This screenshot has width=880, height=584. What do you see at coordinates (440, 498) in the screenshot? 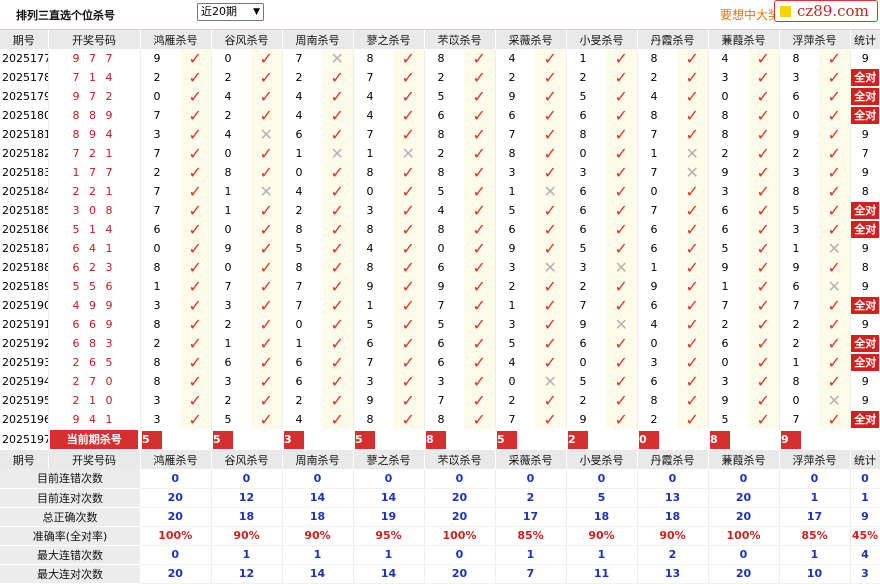
I see `stats-row: 目前连对次数 20 12 14 14 20 2 5 13 20 1 1` at bounding box center [440, 498].